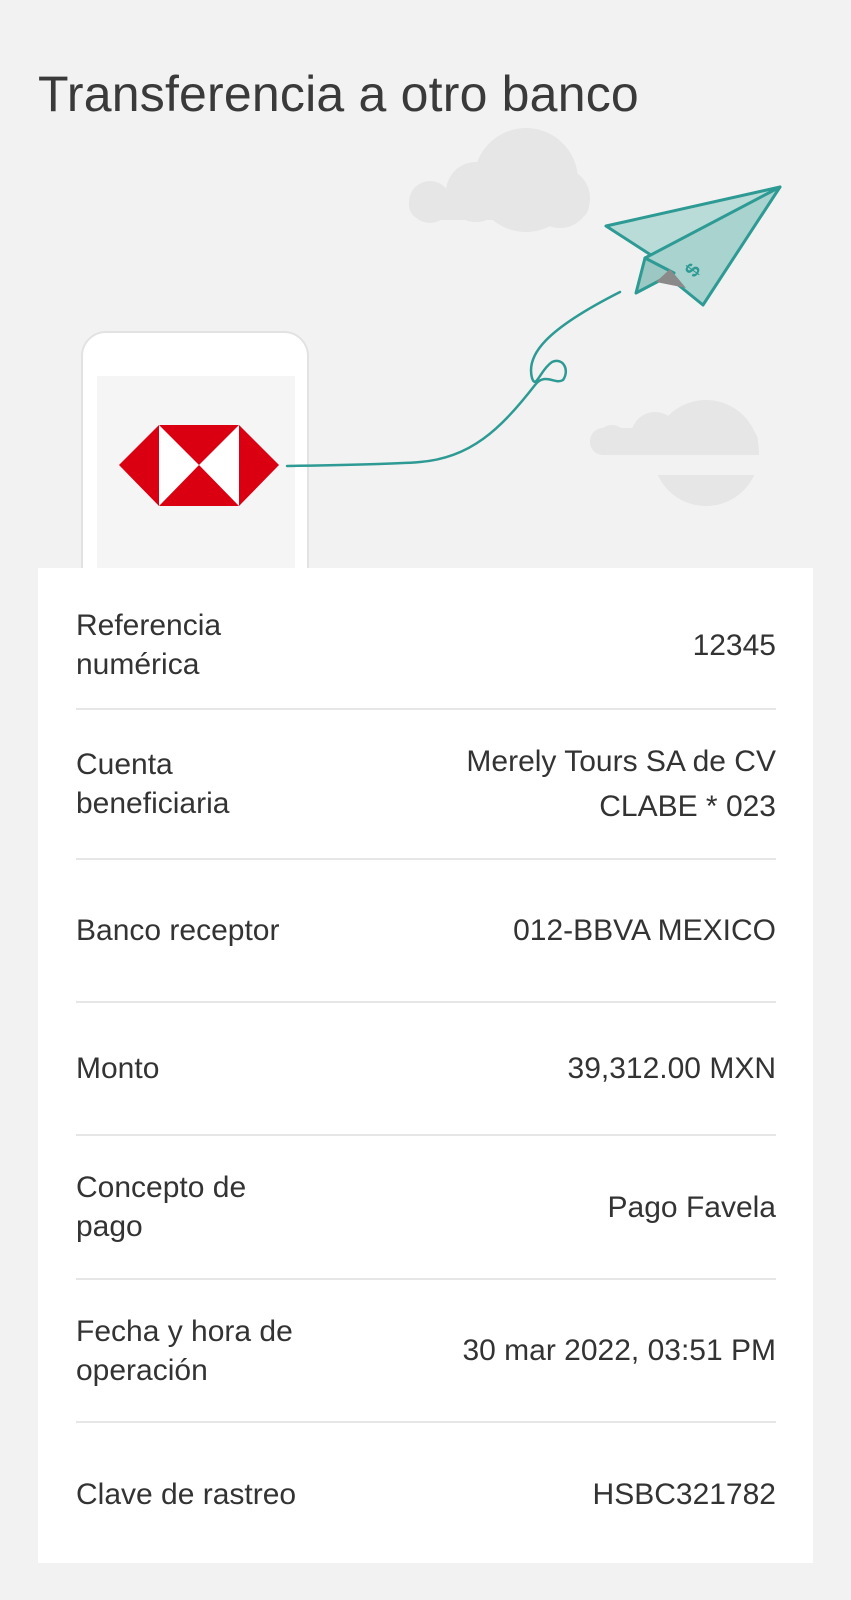 The image size is (851, 1600). I want to click on amount-value: 39,312.00 MXN, so click(671, 1068).